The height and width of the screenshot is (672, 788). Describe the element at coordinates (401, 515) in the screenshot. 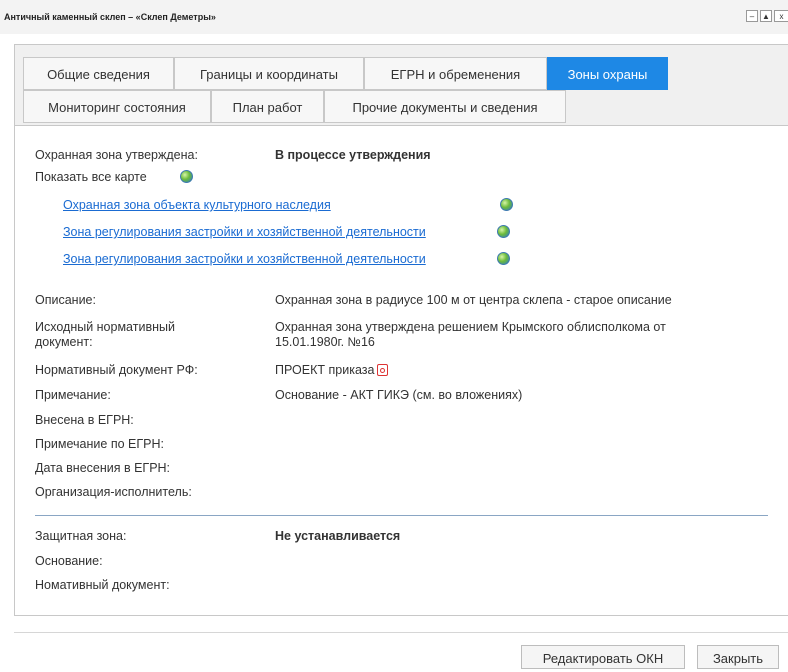

I see `section-divider` at that location.